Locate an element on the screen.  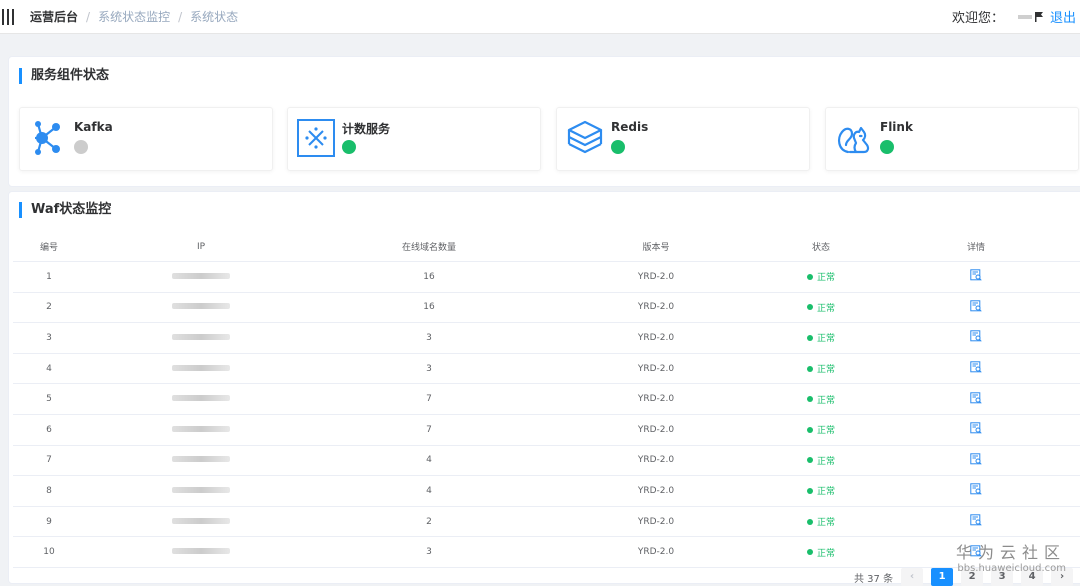
table-row: 6 7 YRD-2.0 正常 is located at coordinates (546, 430).